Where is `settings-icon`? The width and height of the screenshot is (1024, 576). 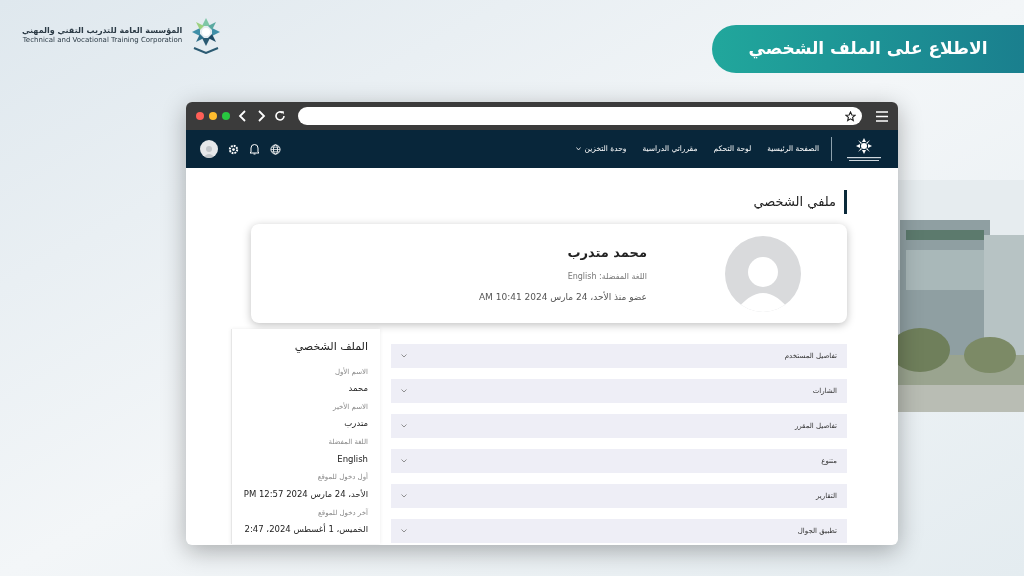 settings-icon is located at coordinates (233, 149).